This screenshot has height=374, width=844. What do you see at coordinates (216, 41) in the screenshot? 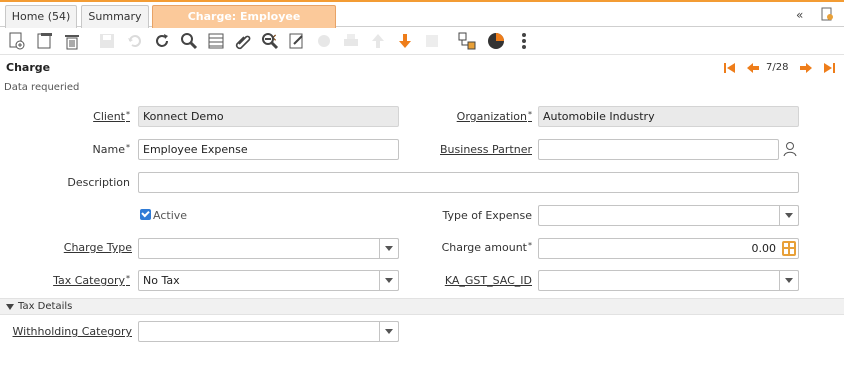
I see `grid-toggle-icon` at bounding box center [216, 41].